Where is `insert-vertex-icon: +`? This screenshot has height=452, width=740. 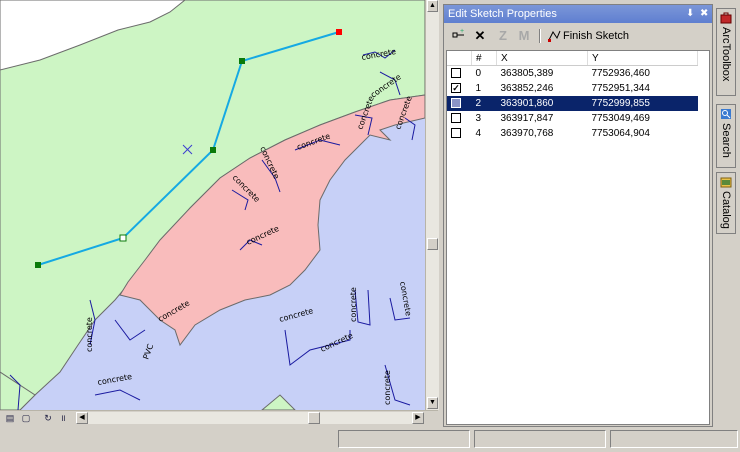
insert-vertex-icon: + is located at coordinates (459, 36).